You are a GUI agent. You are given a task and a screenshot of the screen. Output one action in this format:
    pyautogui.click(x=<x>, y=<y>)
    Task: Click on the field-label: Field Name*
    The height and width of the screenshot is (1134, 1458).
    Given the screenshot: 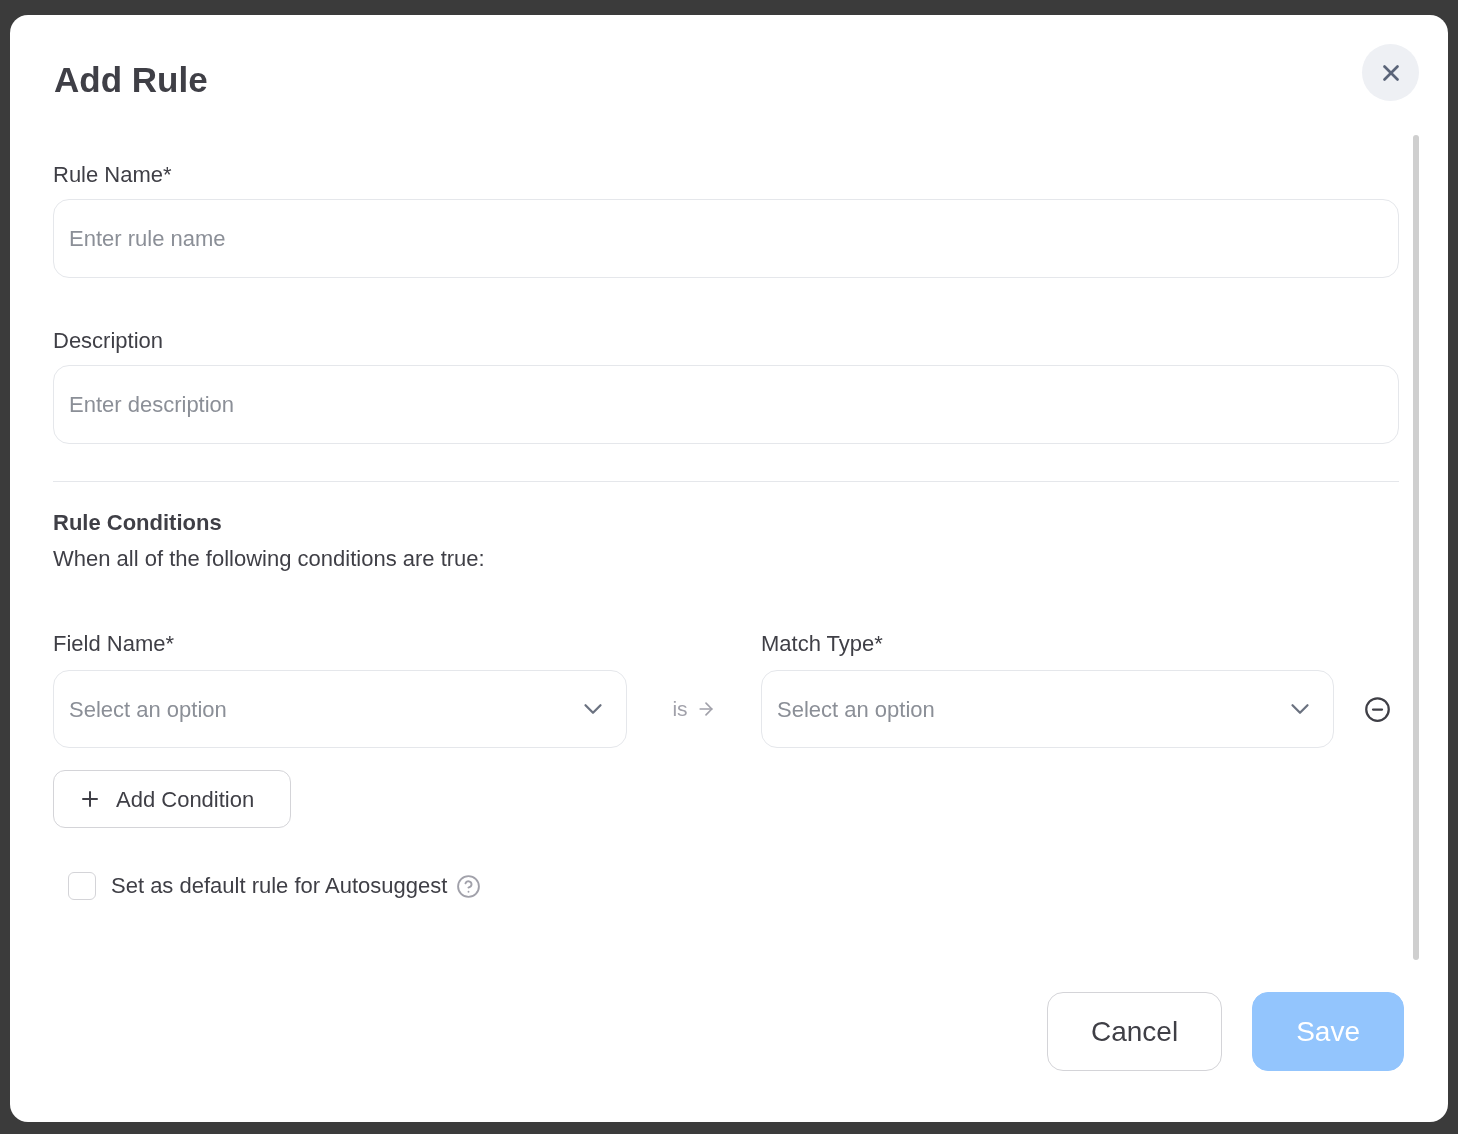 What is the action you would take?
    pyautogui.click(x=114, y=644)
    